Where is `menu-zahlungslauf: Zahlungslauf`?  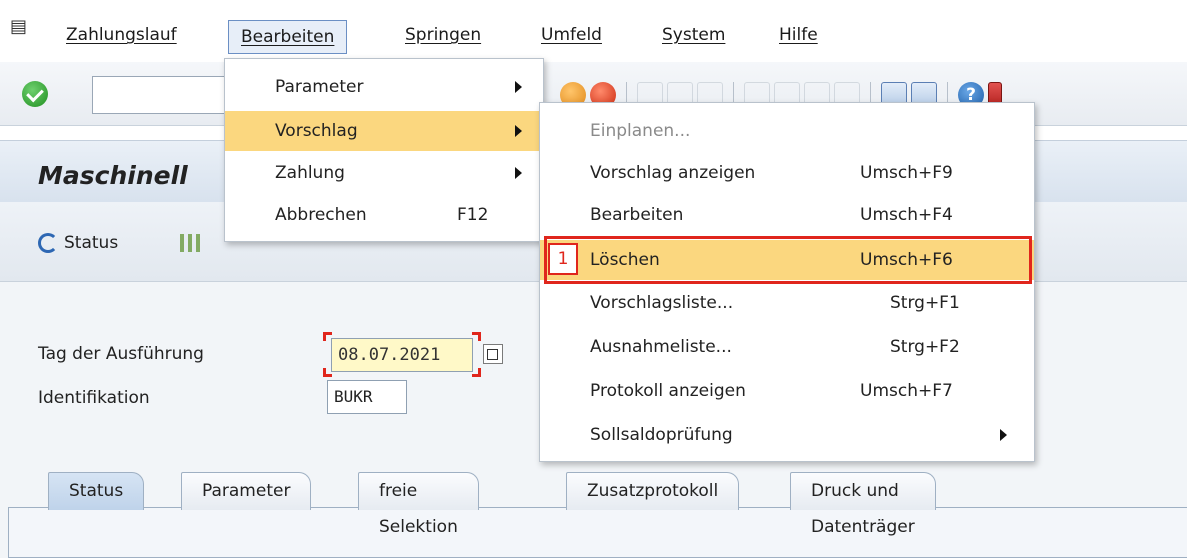
menu-zahlungslauf: Zahlungslauf is located at coordinates (121, 37).